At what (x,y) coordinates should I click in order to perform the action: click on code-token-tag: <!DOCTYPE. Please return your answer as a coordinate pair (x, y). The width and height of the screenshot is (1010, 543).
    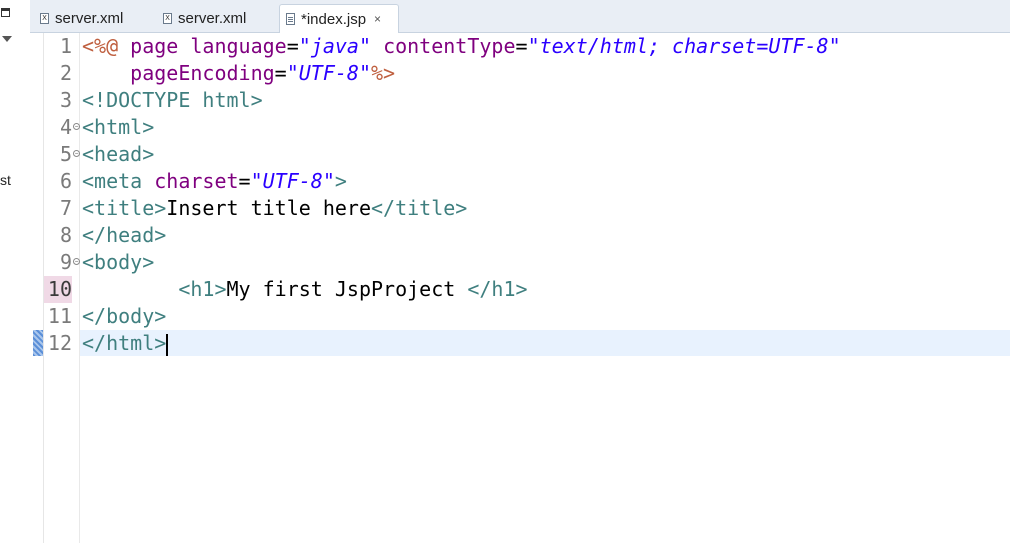
    Looking at the image, I should click on (142, 100).